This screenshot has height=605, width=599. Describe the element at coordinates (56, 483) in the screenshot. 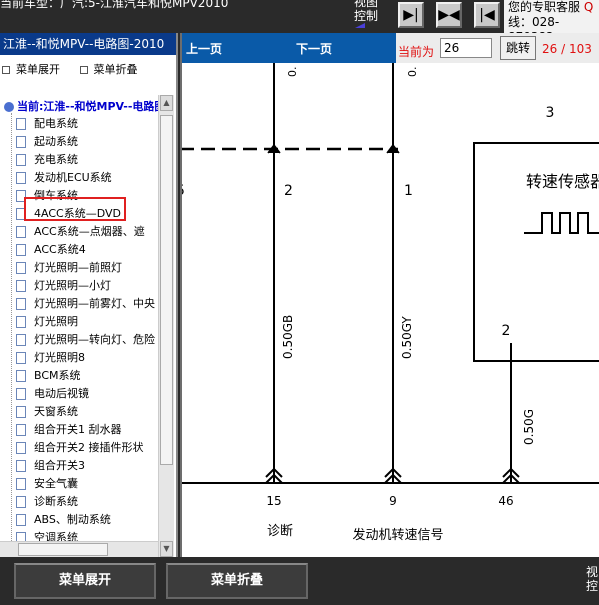

I see `tree-item-label: 安全气囊` at that location.